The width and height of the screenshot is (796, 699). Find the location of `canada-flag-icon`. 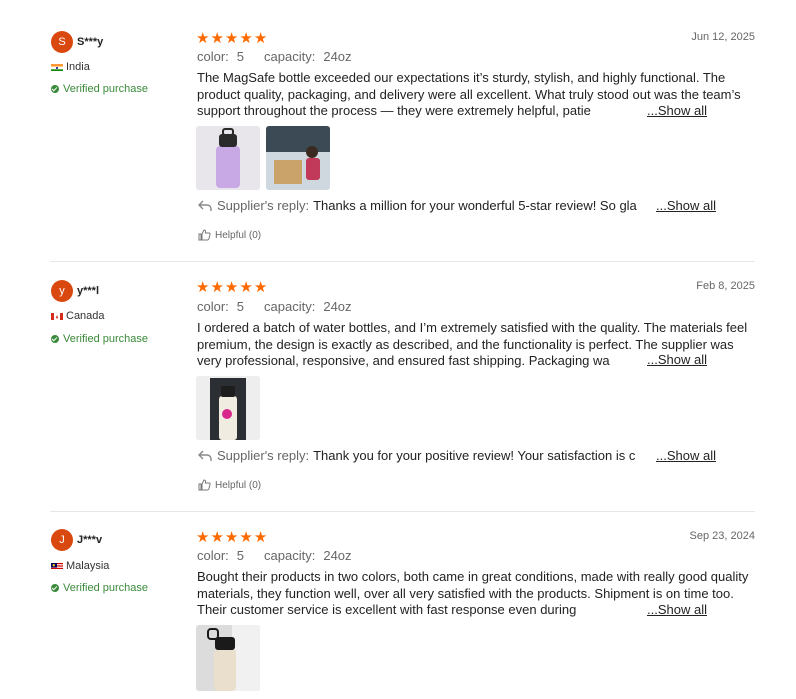

canada-flag-icon is located at coordinates (57, 316).